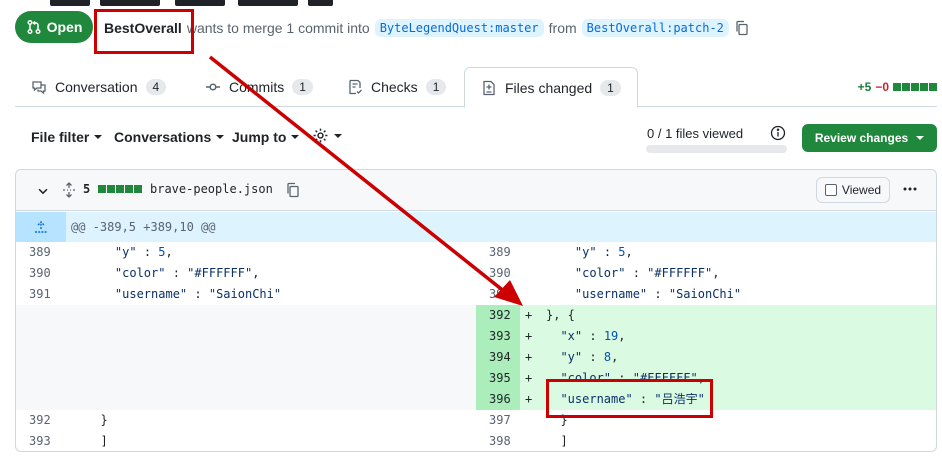 This screenshot has width=942, height=456. What do you see at coordinates (853, 190) in the screenshot?
I see `viewed-checkbox-button: Viewed` at bounding box center [853, 190].